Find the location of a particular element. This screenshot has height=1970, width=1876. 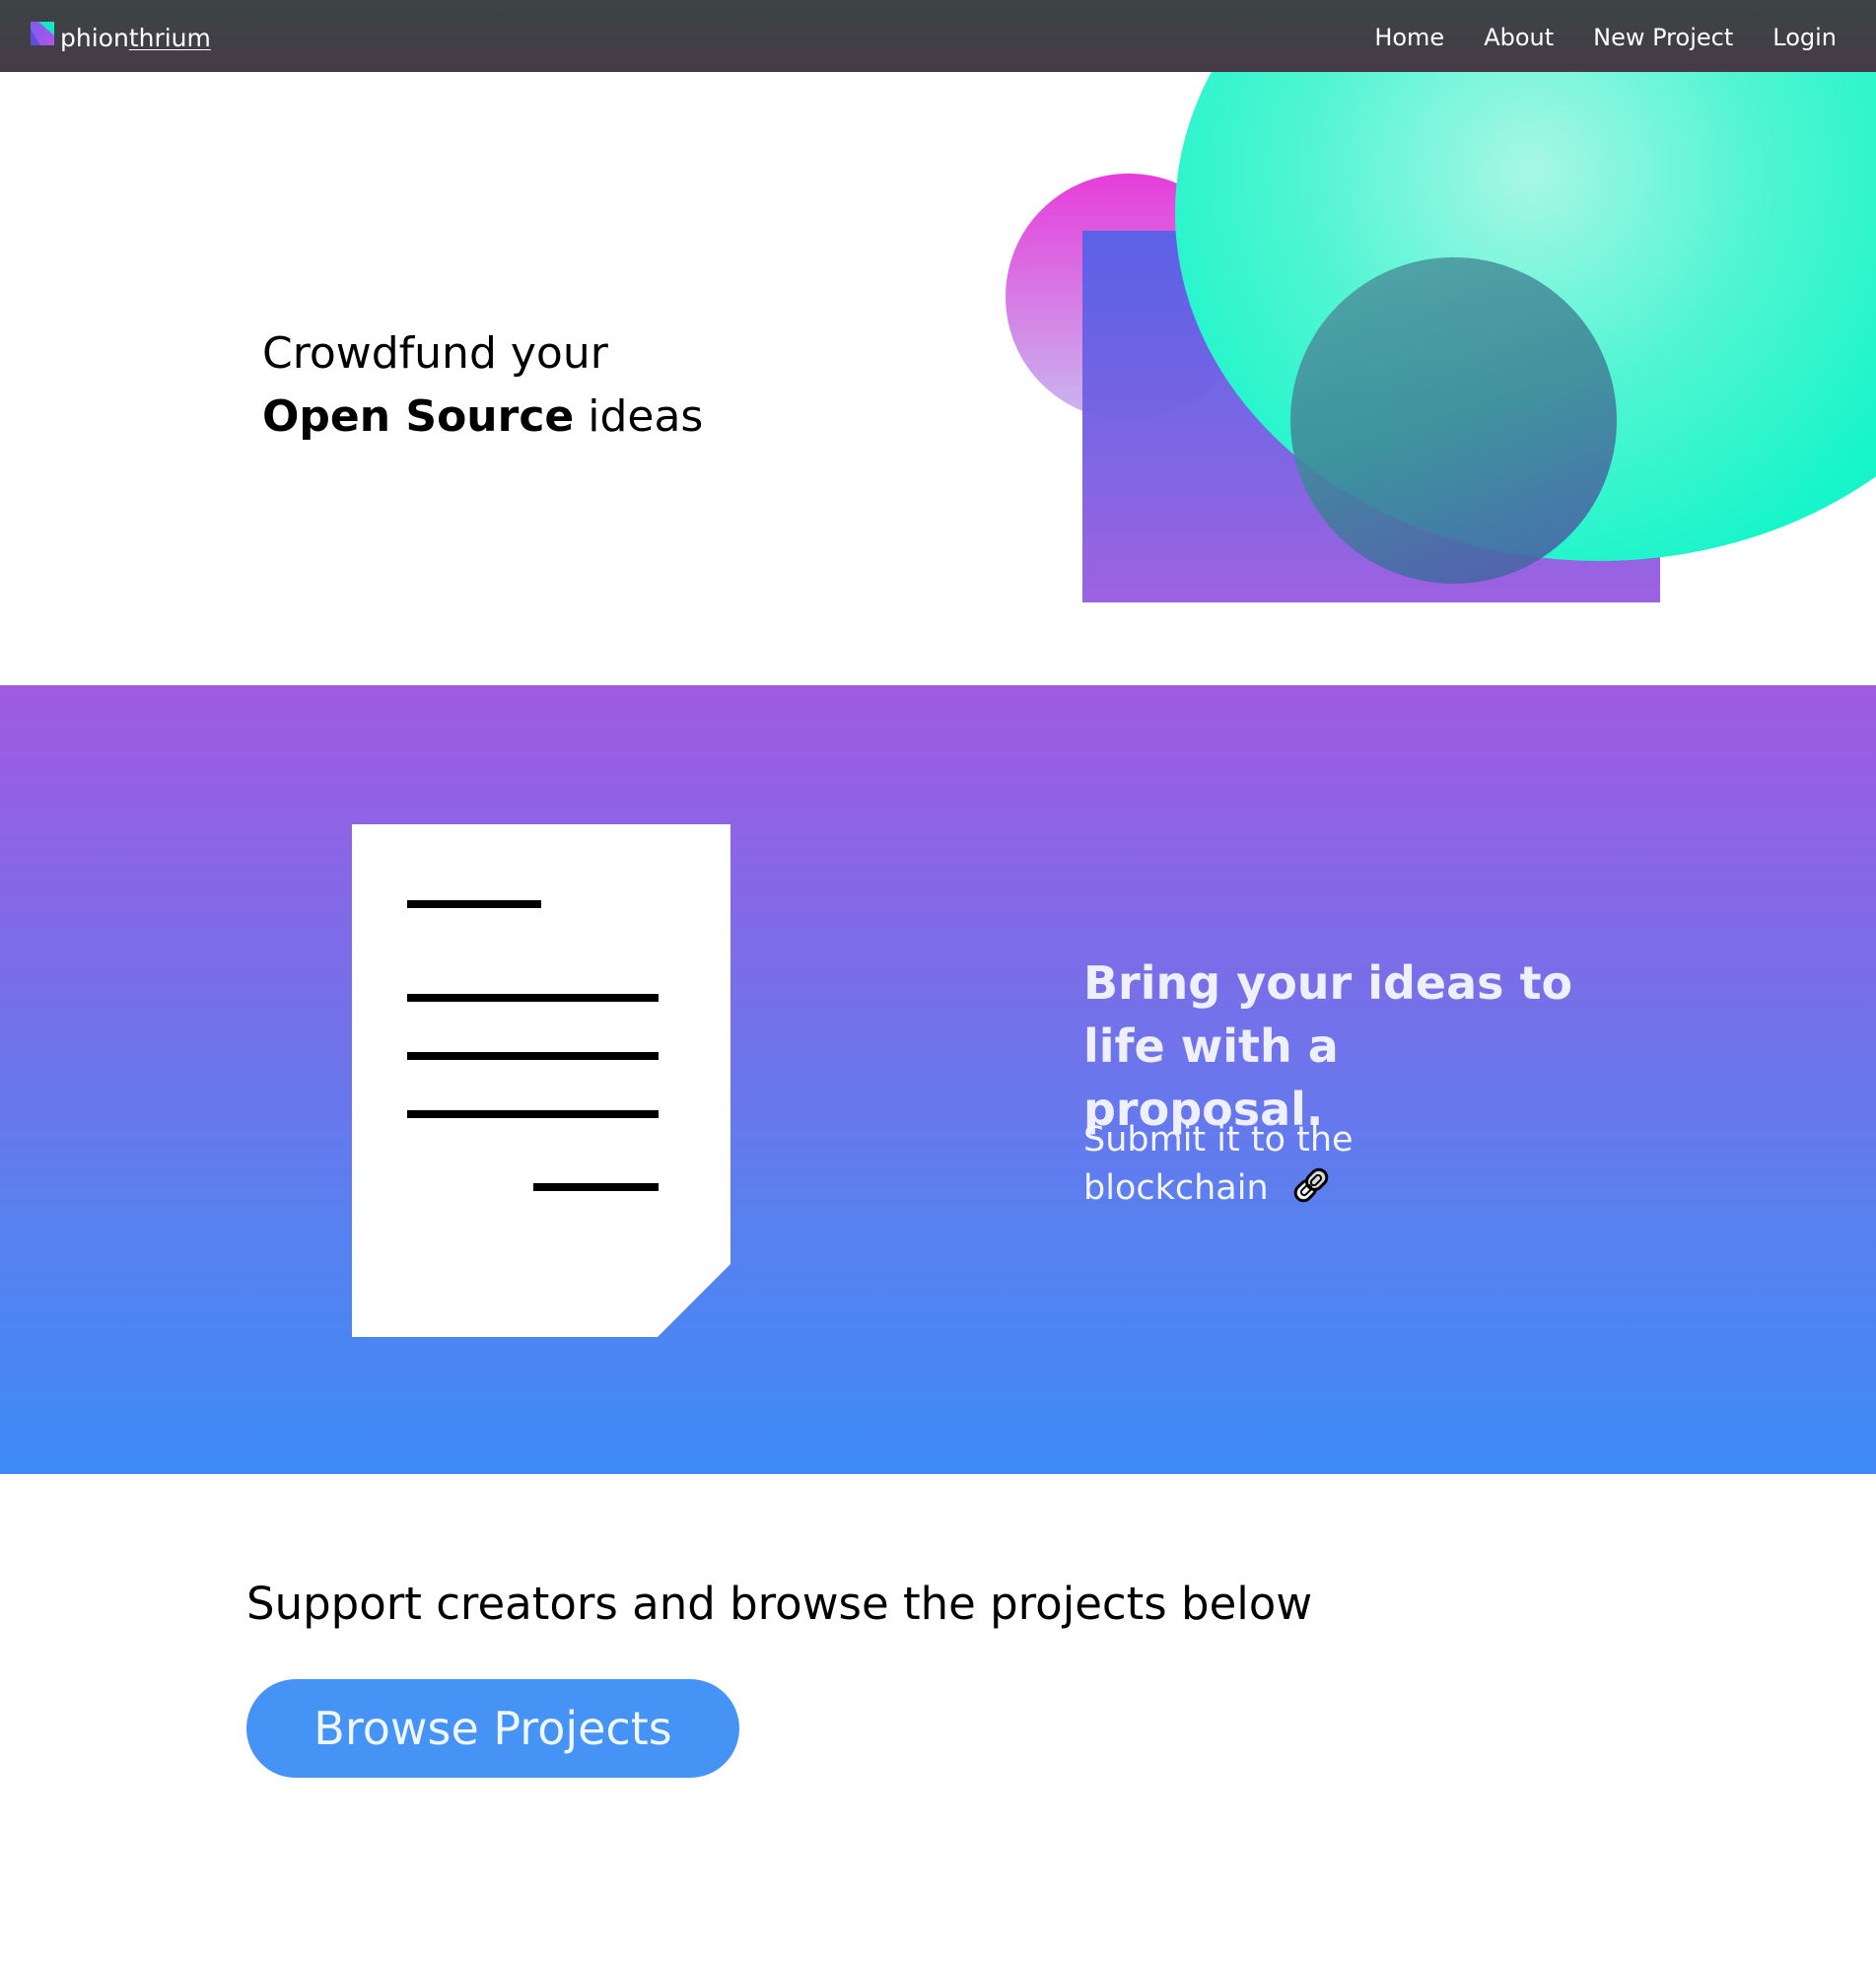

hero-heading-line1: Crowdfund your is located at coordinates (435, 353).